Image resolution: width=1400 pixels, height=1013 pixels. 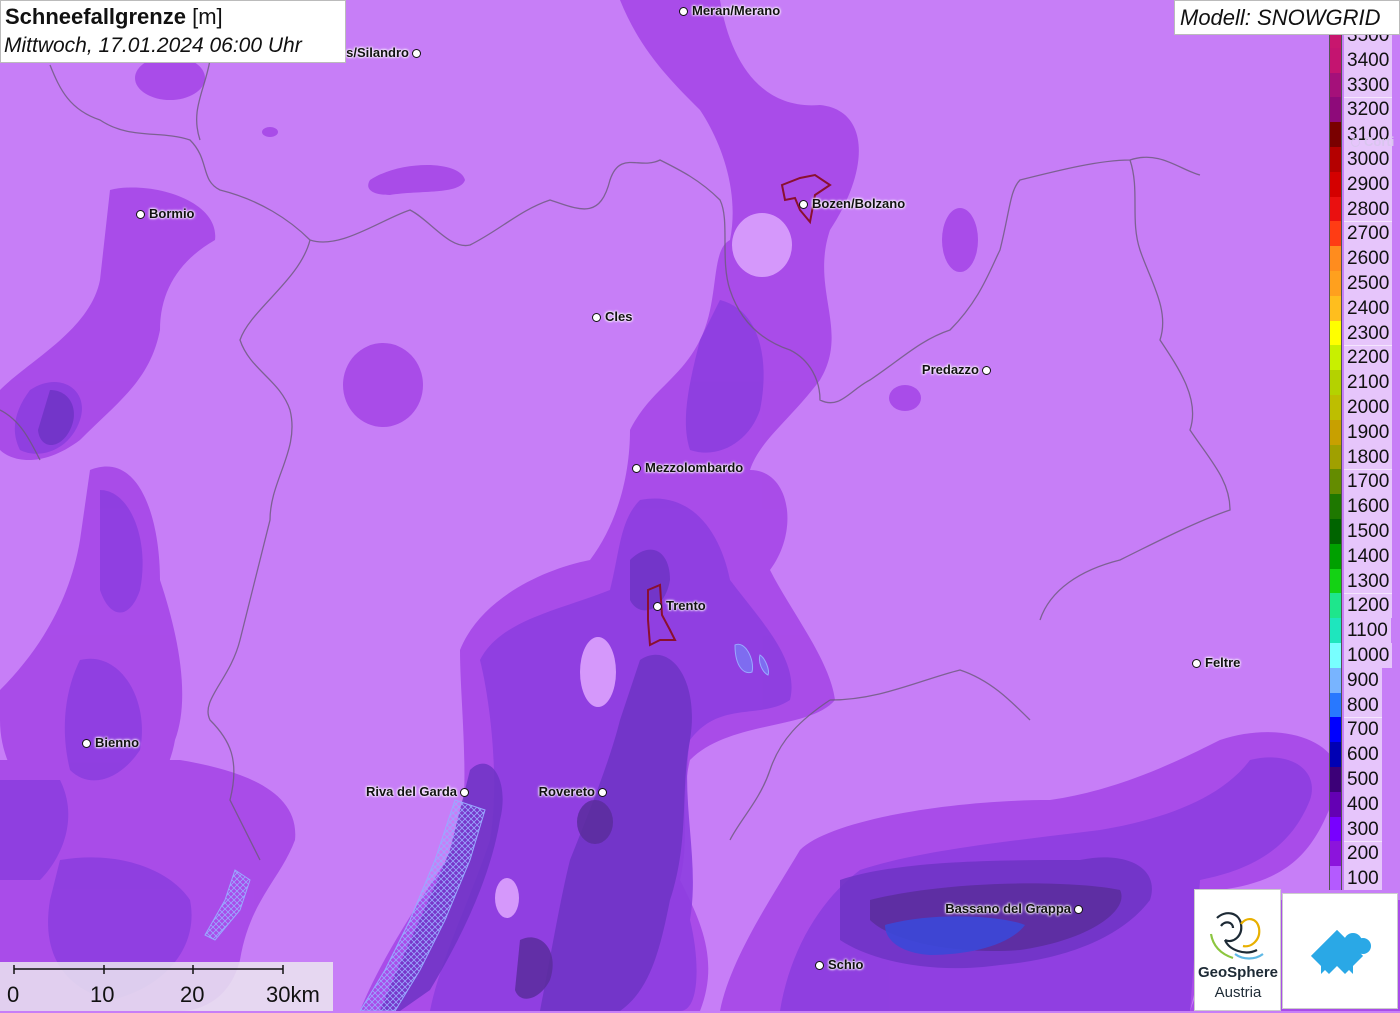 I want to click on legend-item: 3200, so click(x=1364, y=110).